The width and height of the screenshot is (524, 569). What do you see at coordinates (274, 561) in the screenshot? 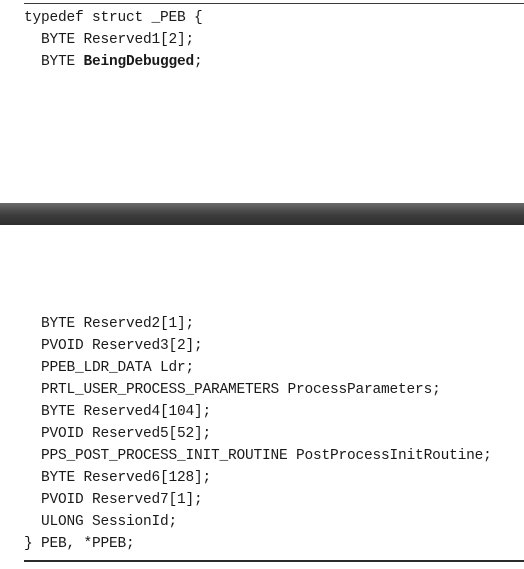
I see `bottom-rule` at bounding box center [274, 561].